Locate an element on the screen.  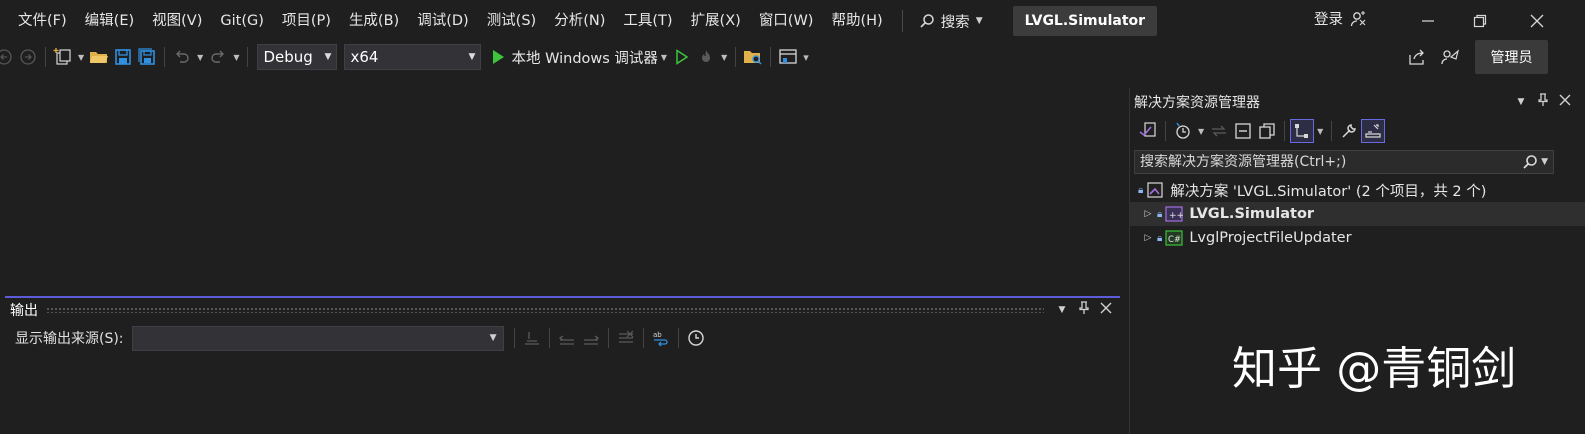
clear-all-icon is located at coordinates (625, 336).